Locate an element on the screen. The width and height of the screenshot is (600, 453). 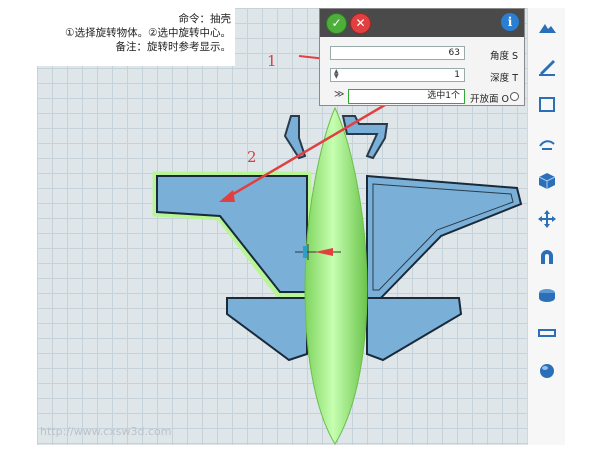
help-icon: i is located at coordinates (510, 22).